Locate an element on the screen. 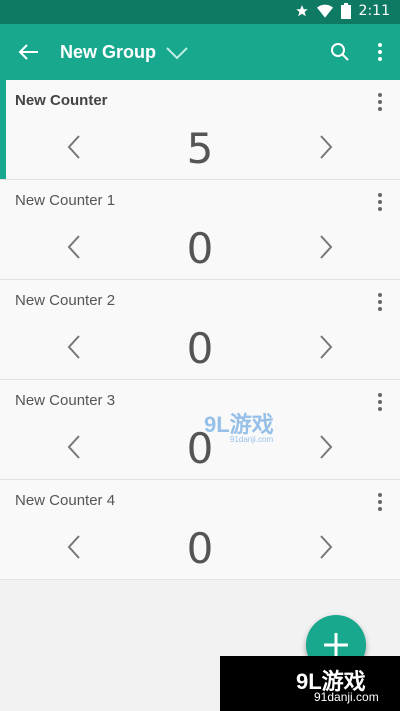 The width and height of the screenshot is (400, 711). star-icon is located at coordinates (301, 11).